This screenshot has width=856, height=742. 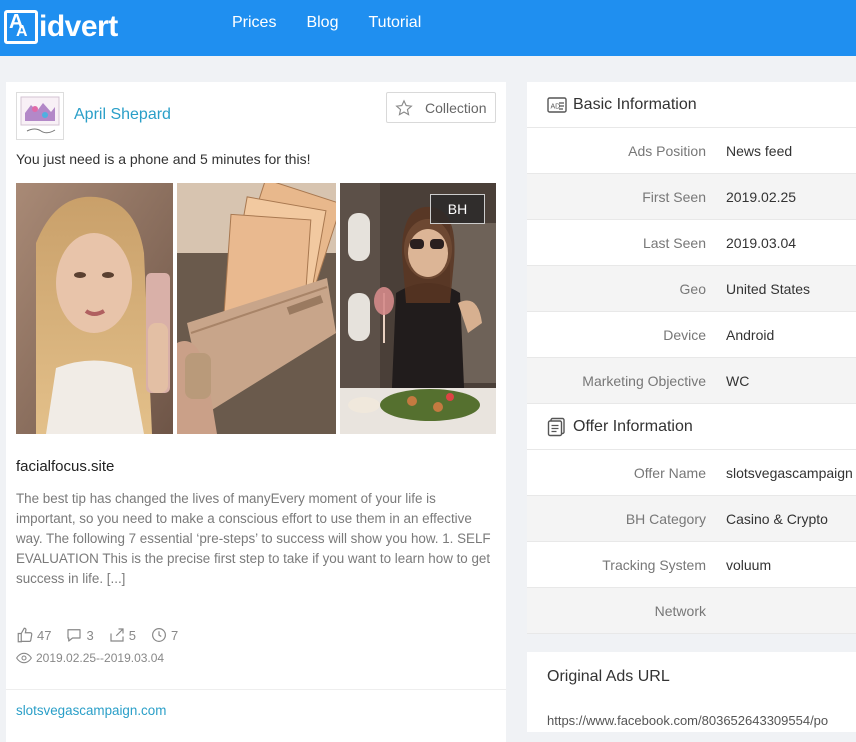 What do you see at coordinates (684, 334) in the screenshot?
I see `row-label: Device` at bounding box center [684, 334].